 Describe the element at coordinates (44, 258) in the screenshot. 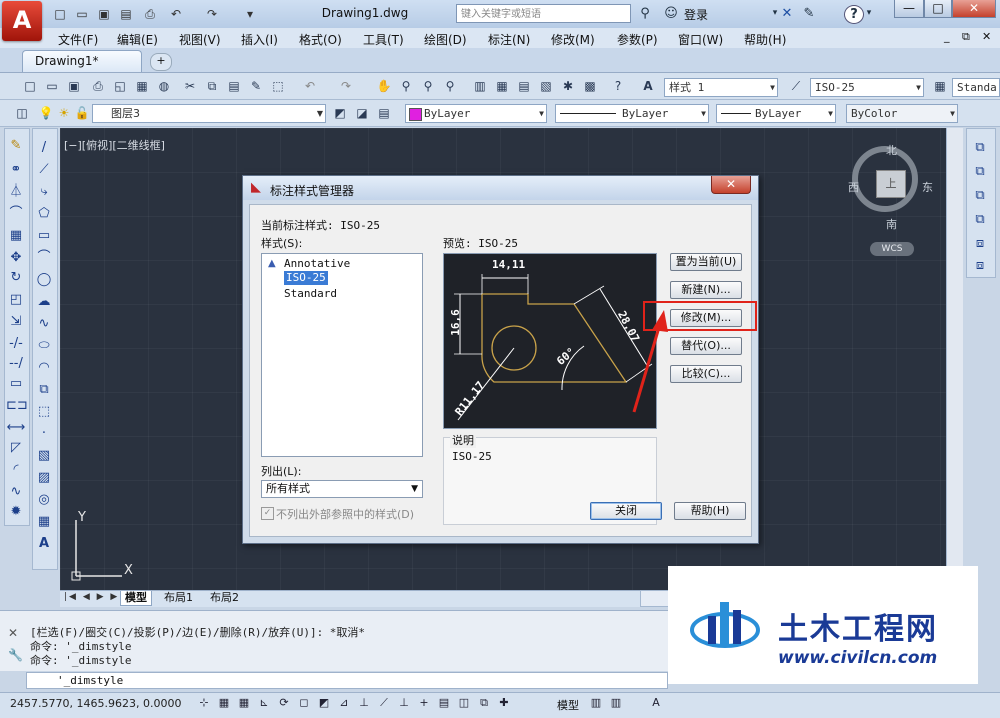

I see `arc-icon: ⌒` at that location.